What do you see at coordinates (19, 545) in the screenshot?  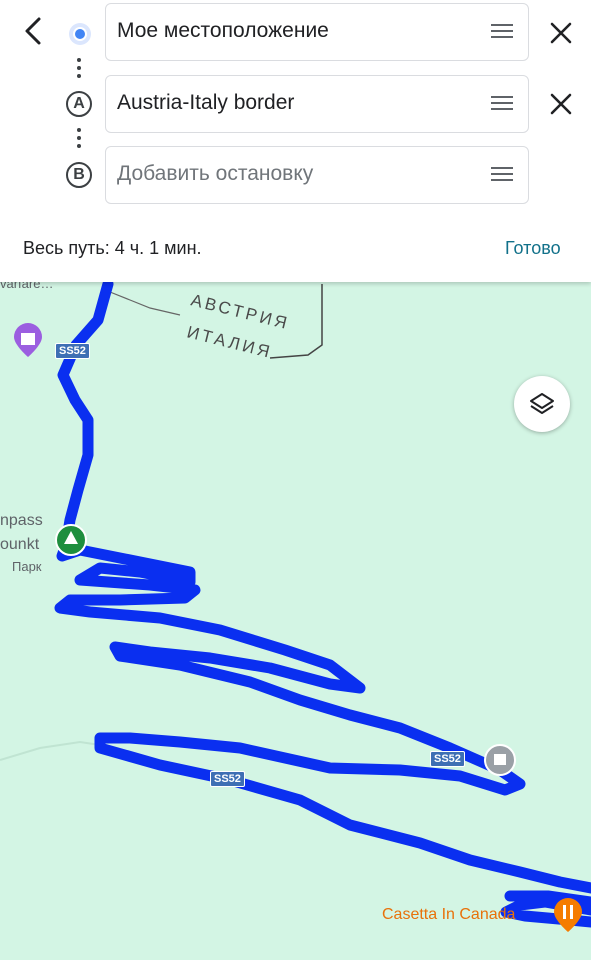 I see `poi-label-pass-2: ounkt` at bounding box center [19, 545].